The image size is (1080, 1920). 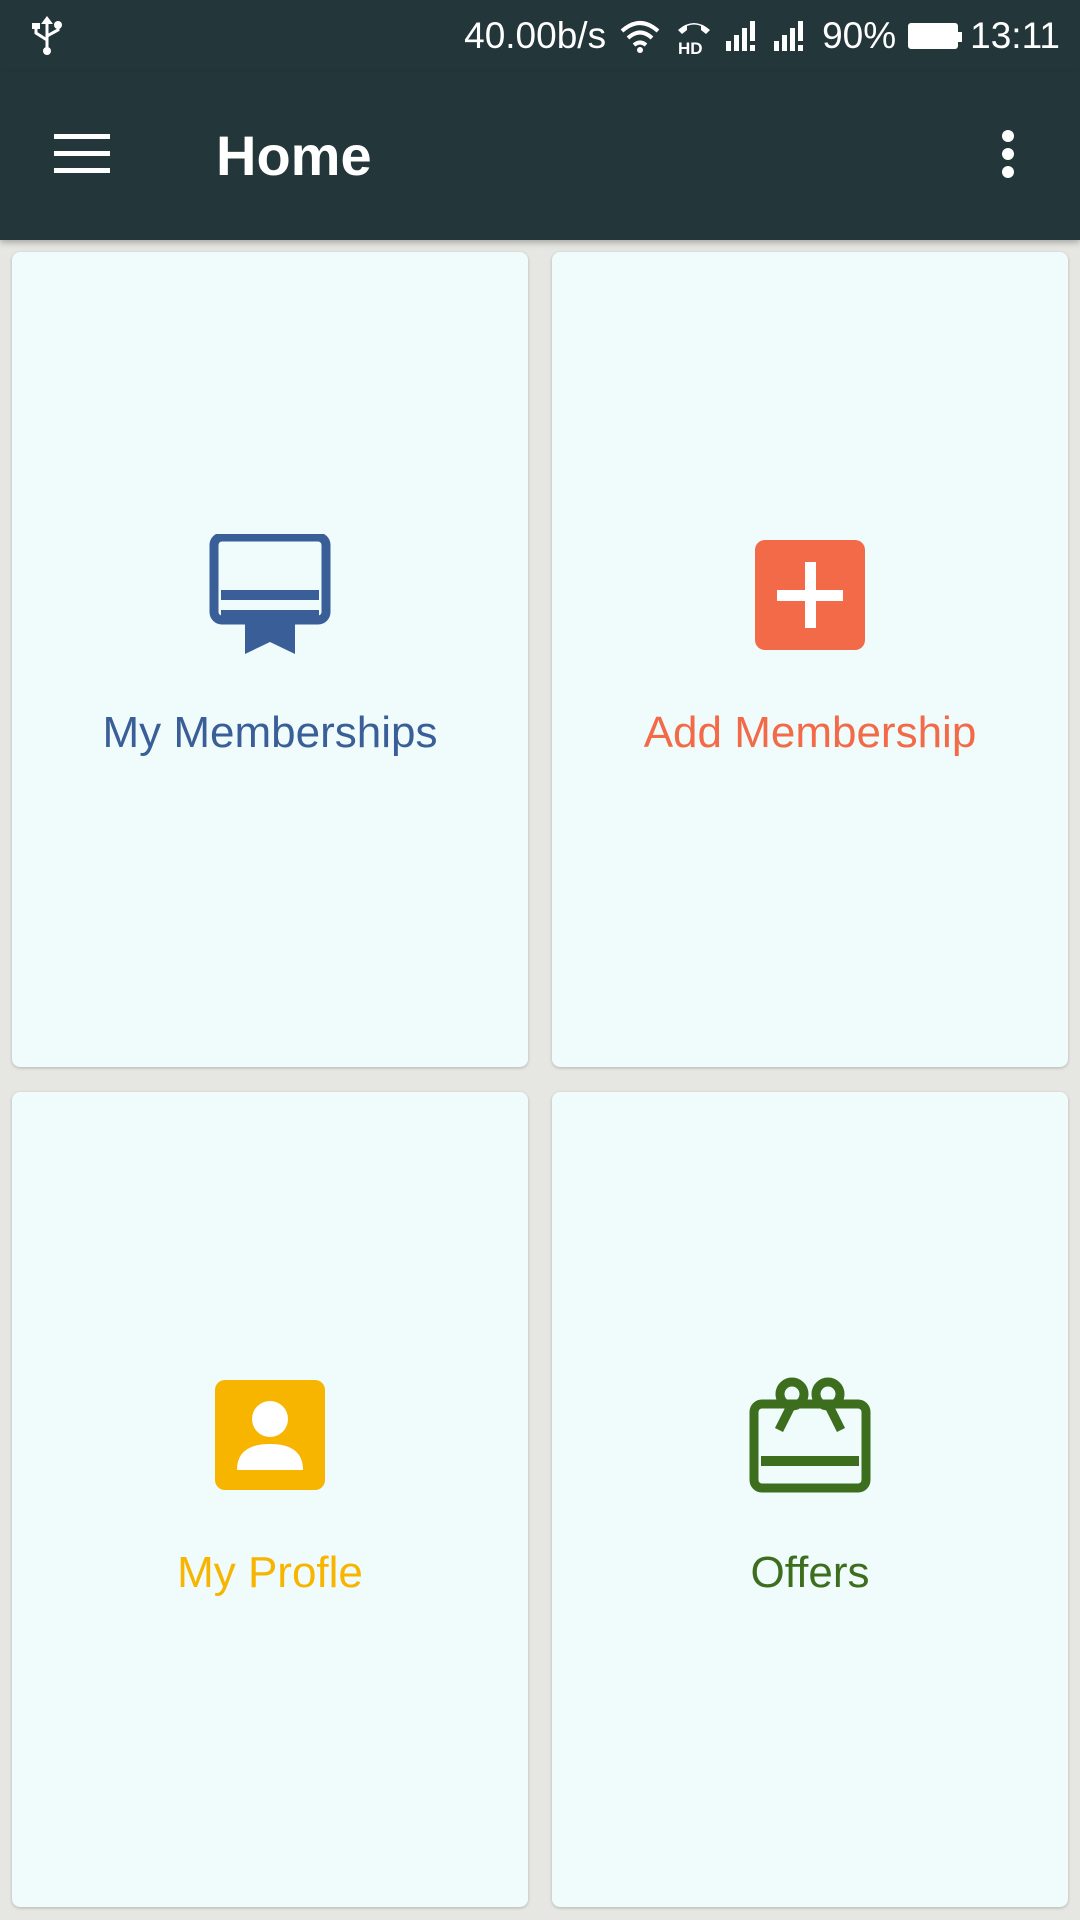 What do you see at coordinates (792, 36) in the screenshot?
I see `signal-2-icon` at bounding box center [792, 36].